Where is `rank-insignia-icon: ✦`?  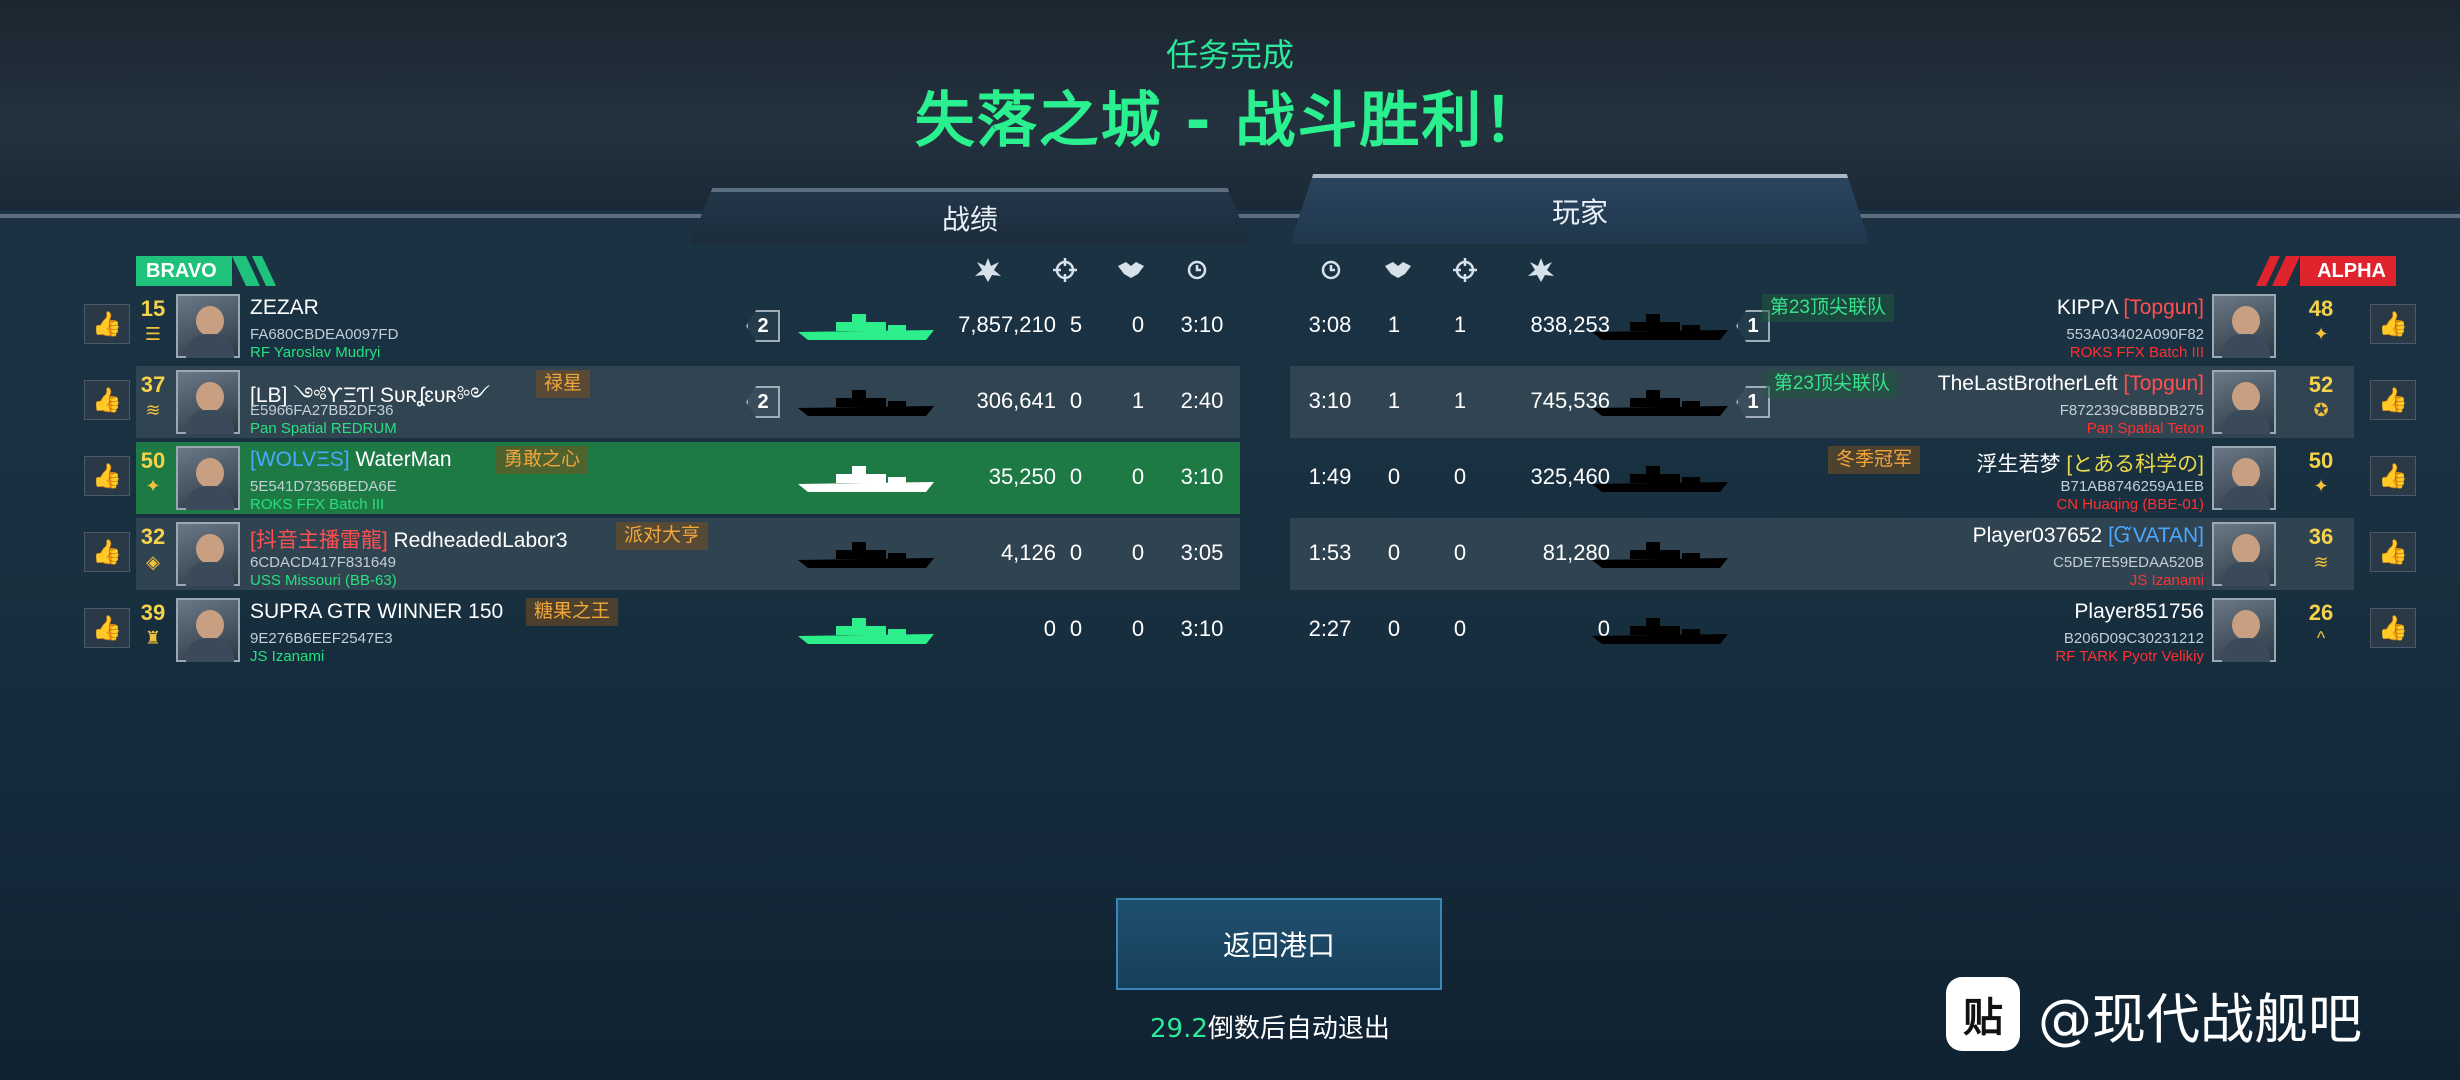 rank-insignia-icon: ✦ is located at coordinates (2321, 334).